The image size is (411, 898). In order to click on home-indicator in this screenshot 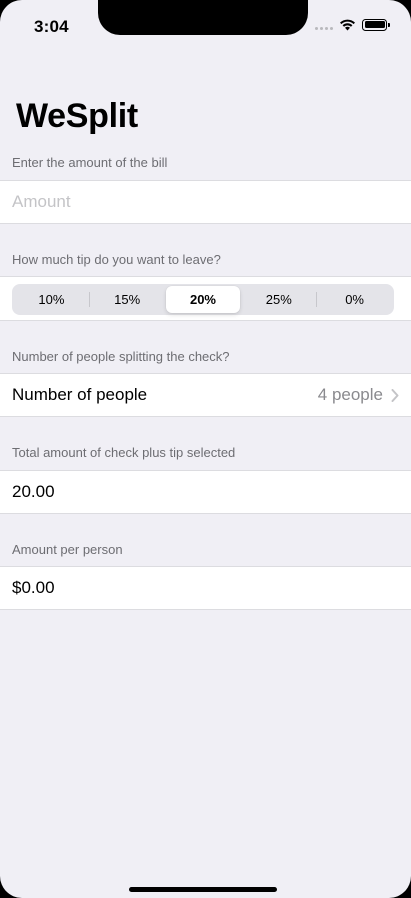, I will do `click(203, 889)`.